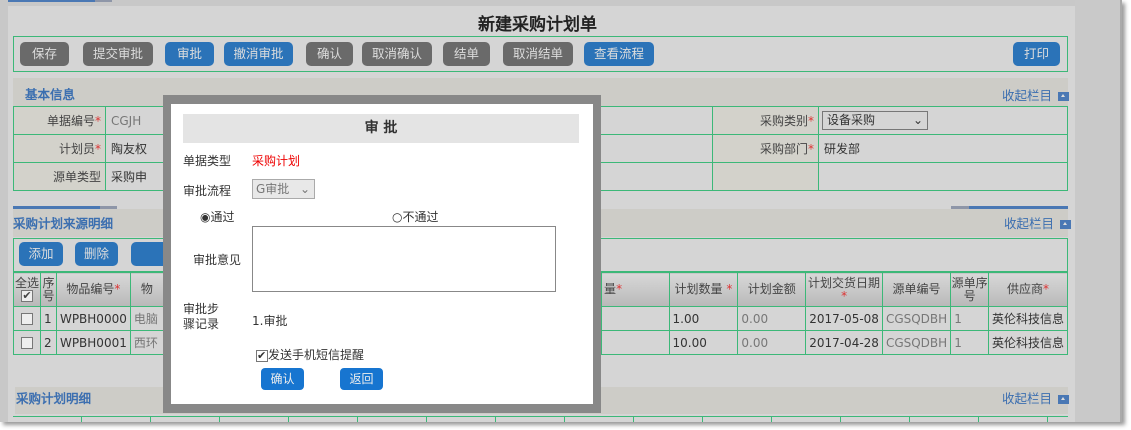 The image size is (1131, 430). I want to click on checkbox-checked-icon: ✔, so click(262, 355).